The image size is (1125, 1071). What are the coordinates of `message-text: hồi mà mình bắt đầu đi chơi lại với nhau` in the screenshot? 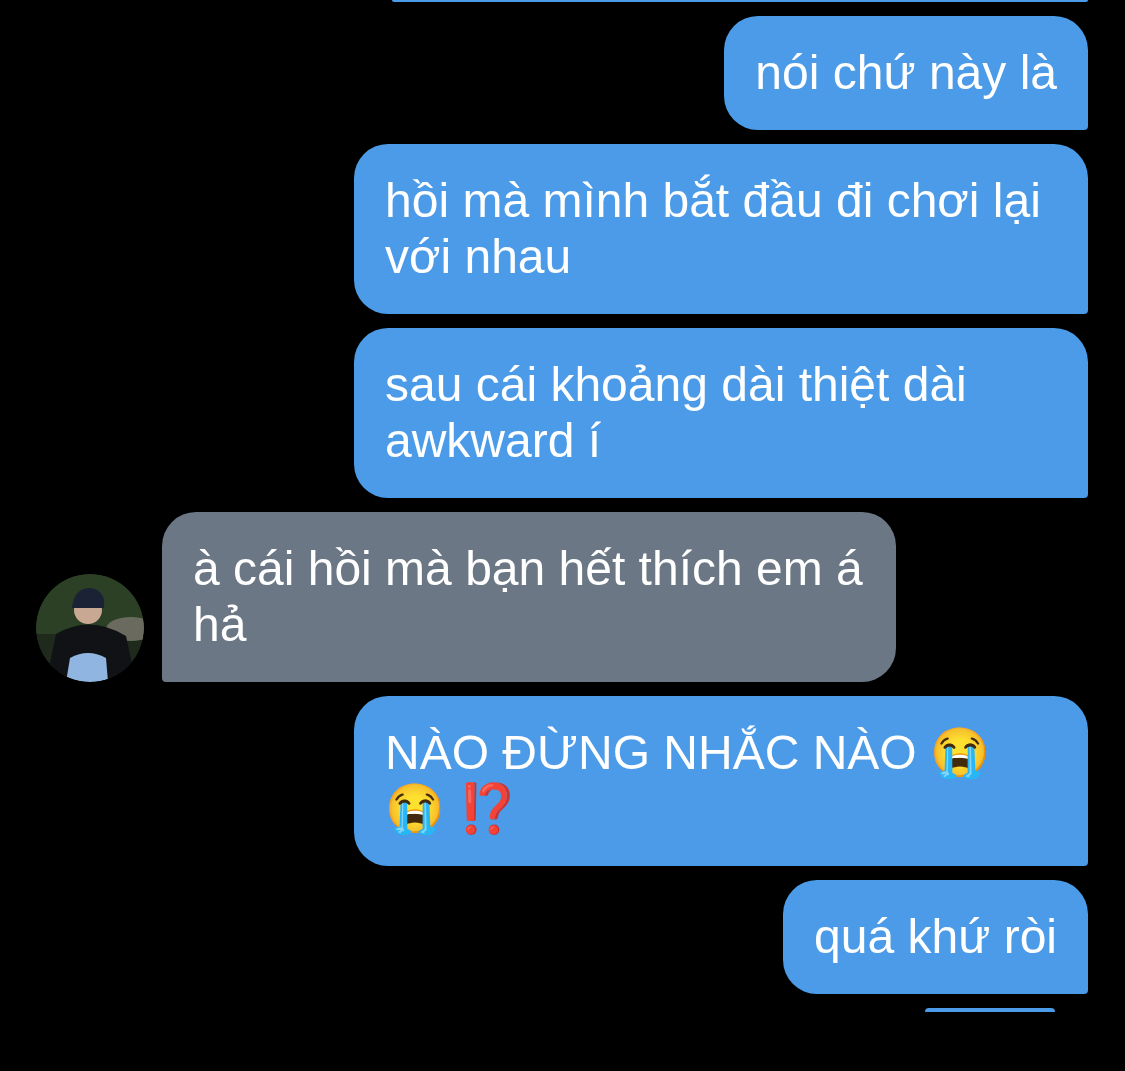 It's located at (713, 228).